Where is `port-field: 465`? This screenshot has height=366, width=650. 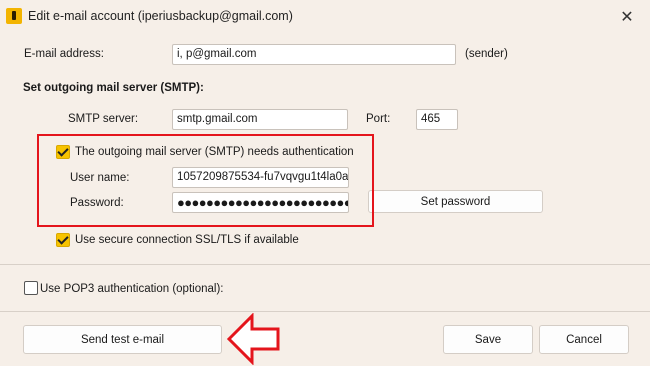 port-field: 465 is located at coordinates (437, 119).